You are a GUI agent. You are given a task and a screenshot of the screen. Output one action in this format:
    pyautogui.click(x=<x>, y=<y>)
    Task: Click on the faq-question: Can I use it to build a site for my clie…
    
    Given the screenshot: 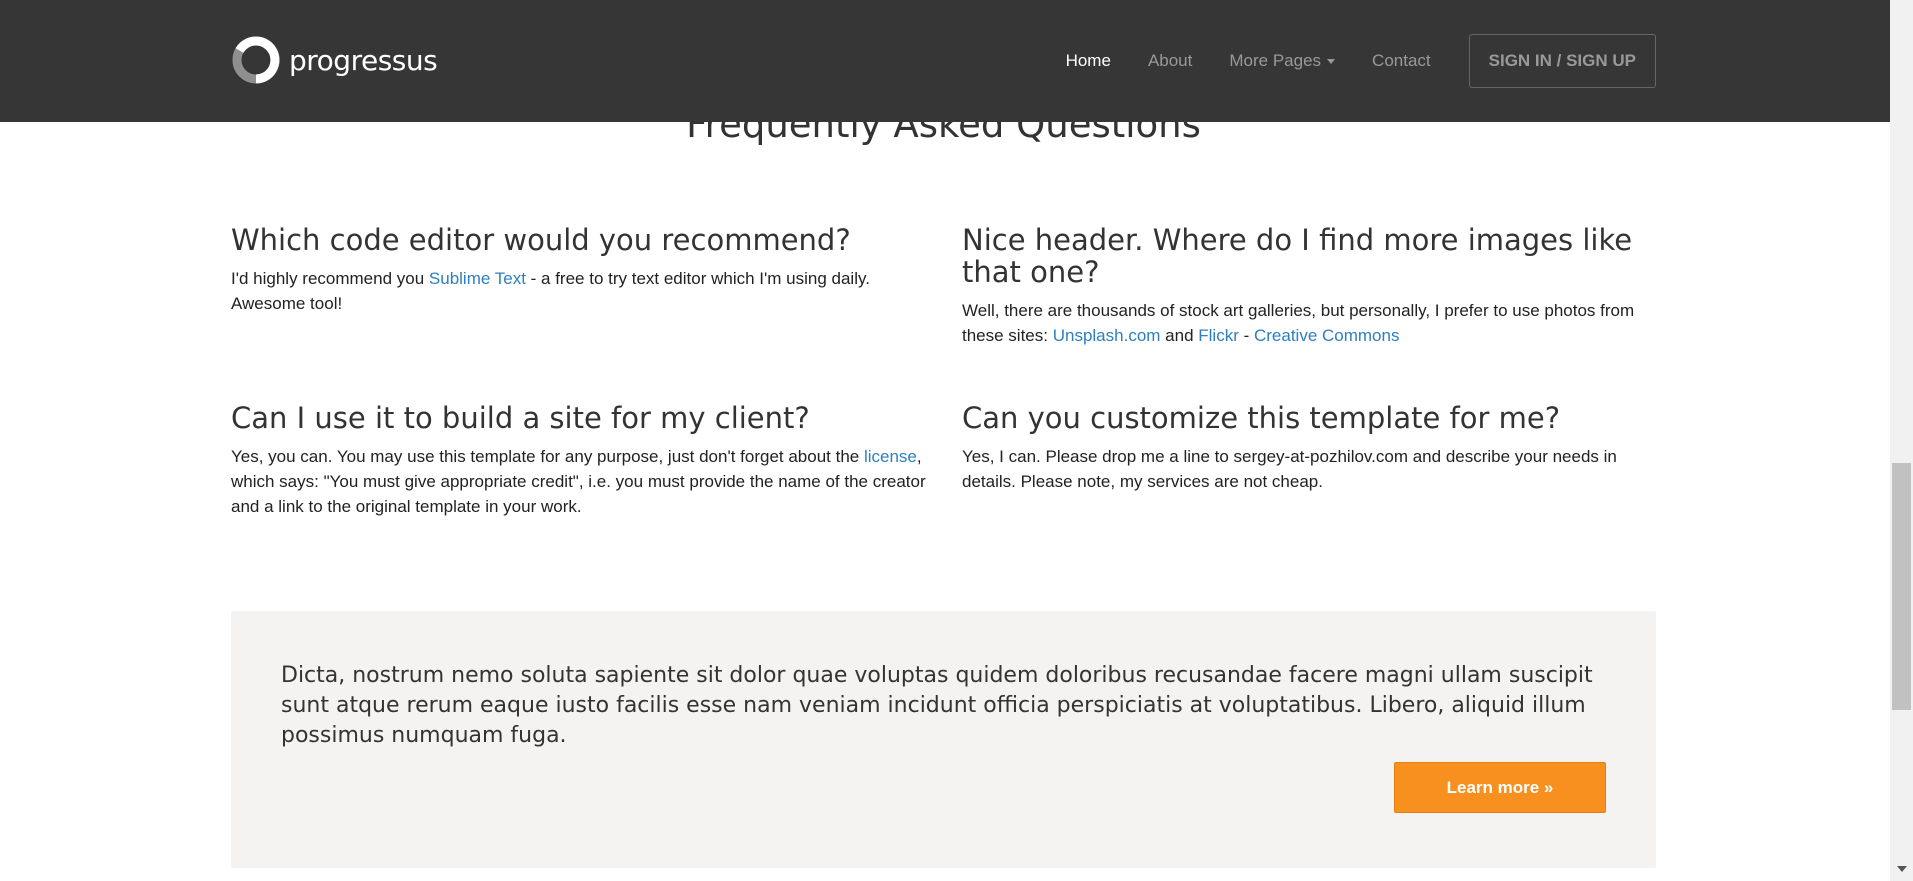 What is the action you would take?
    pyautogui.click(x=520, y=418)
    